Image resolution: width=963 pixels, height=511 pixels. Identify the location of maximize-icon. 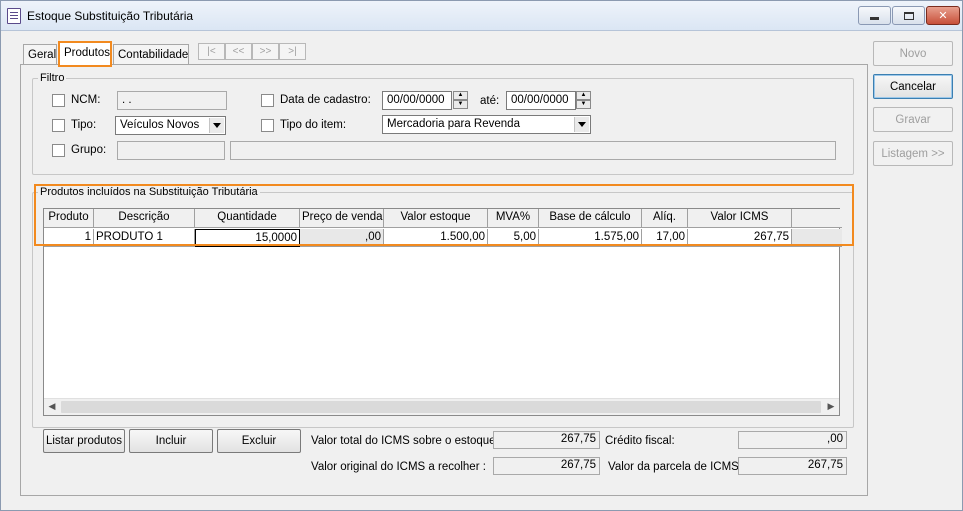
(908, 15).